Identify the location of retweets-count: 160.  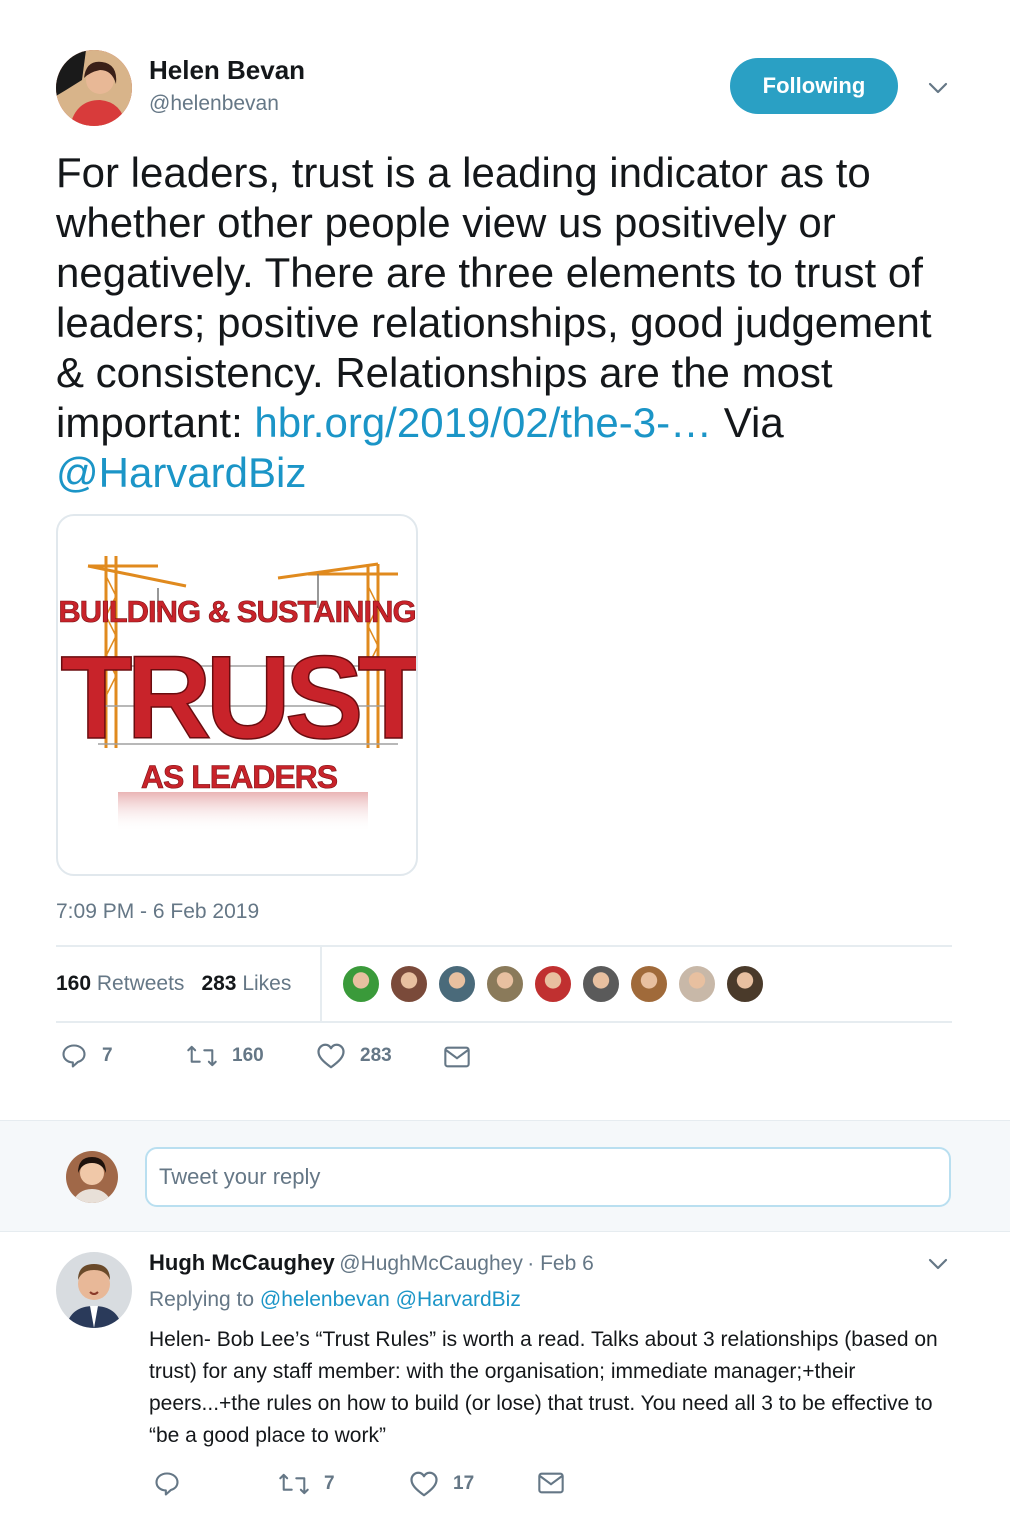
(74, 983).